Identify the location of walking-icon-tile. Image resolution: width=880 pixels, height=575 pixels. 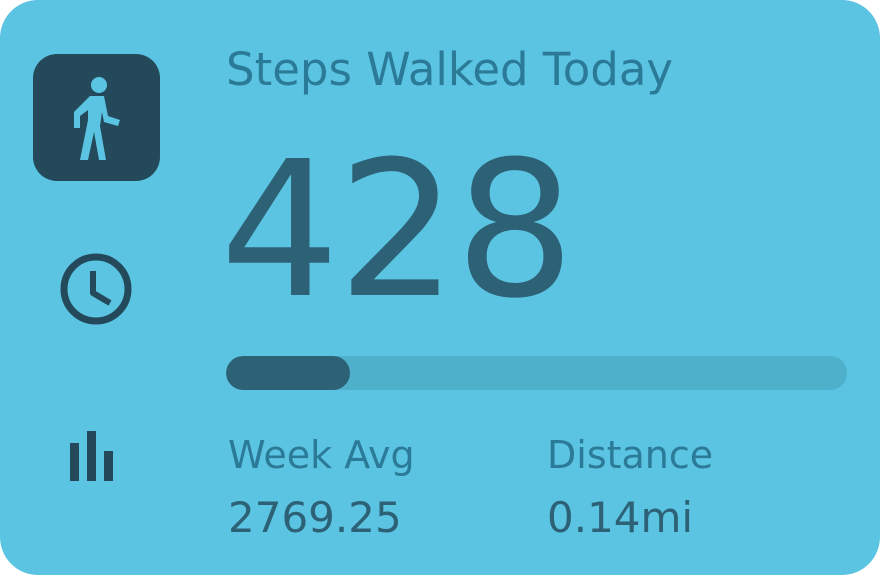
(96, 117).